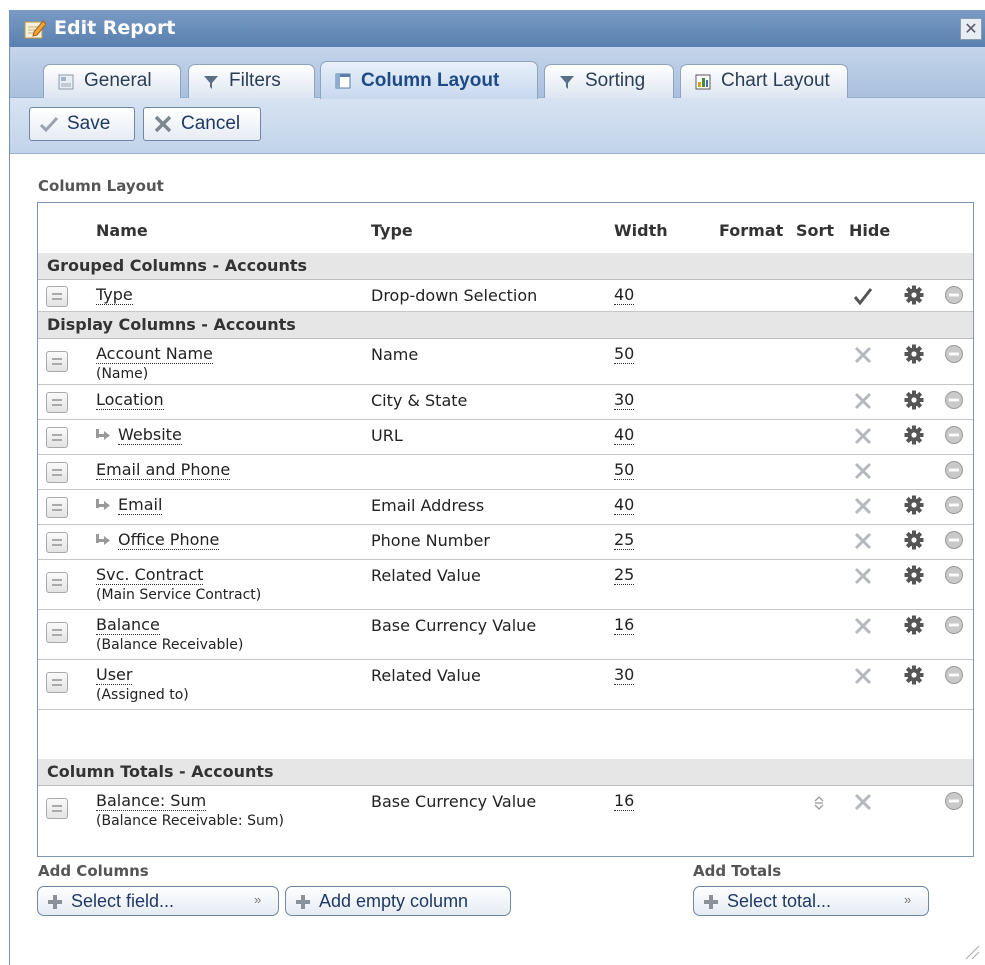  What do you see at coordinates (609, 81) in the screenshot?
I see `tab-sorting: Sorting` at bounding box center [609, 81].